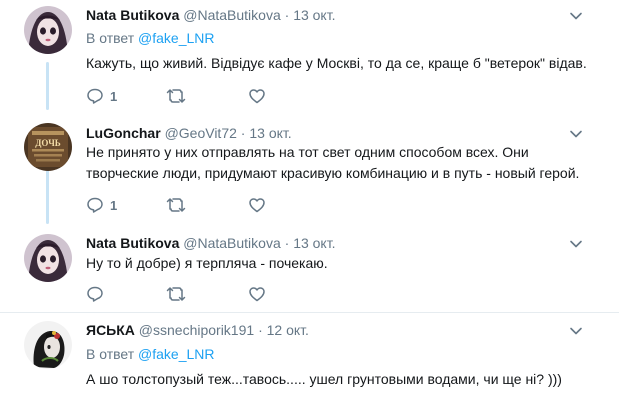 The height and width of the screenshot is (406, 619). Describe the element at coordinates (288, 330) in the screenshot. I see `timestamp: 12 окт.` at that location.